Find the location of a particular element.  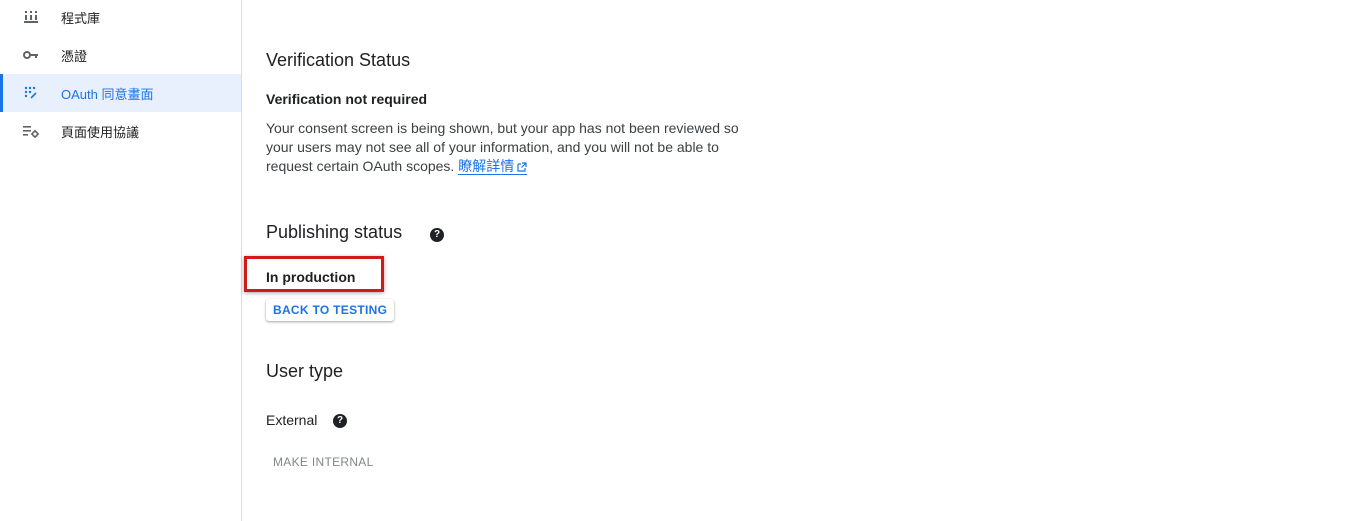

sidebar-item-library: 程式庫 is located at coordinates (120, 18).